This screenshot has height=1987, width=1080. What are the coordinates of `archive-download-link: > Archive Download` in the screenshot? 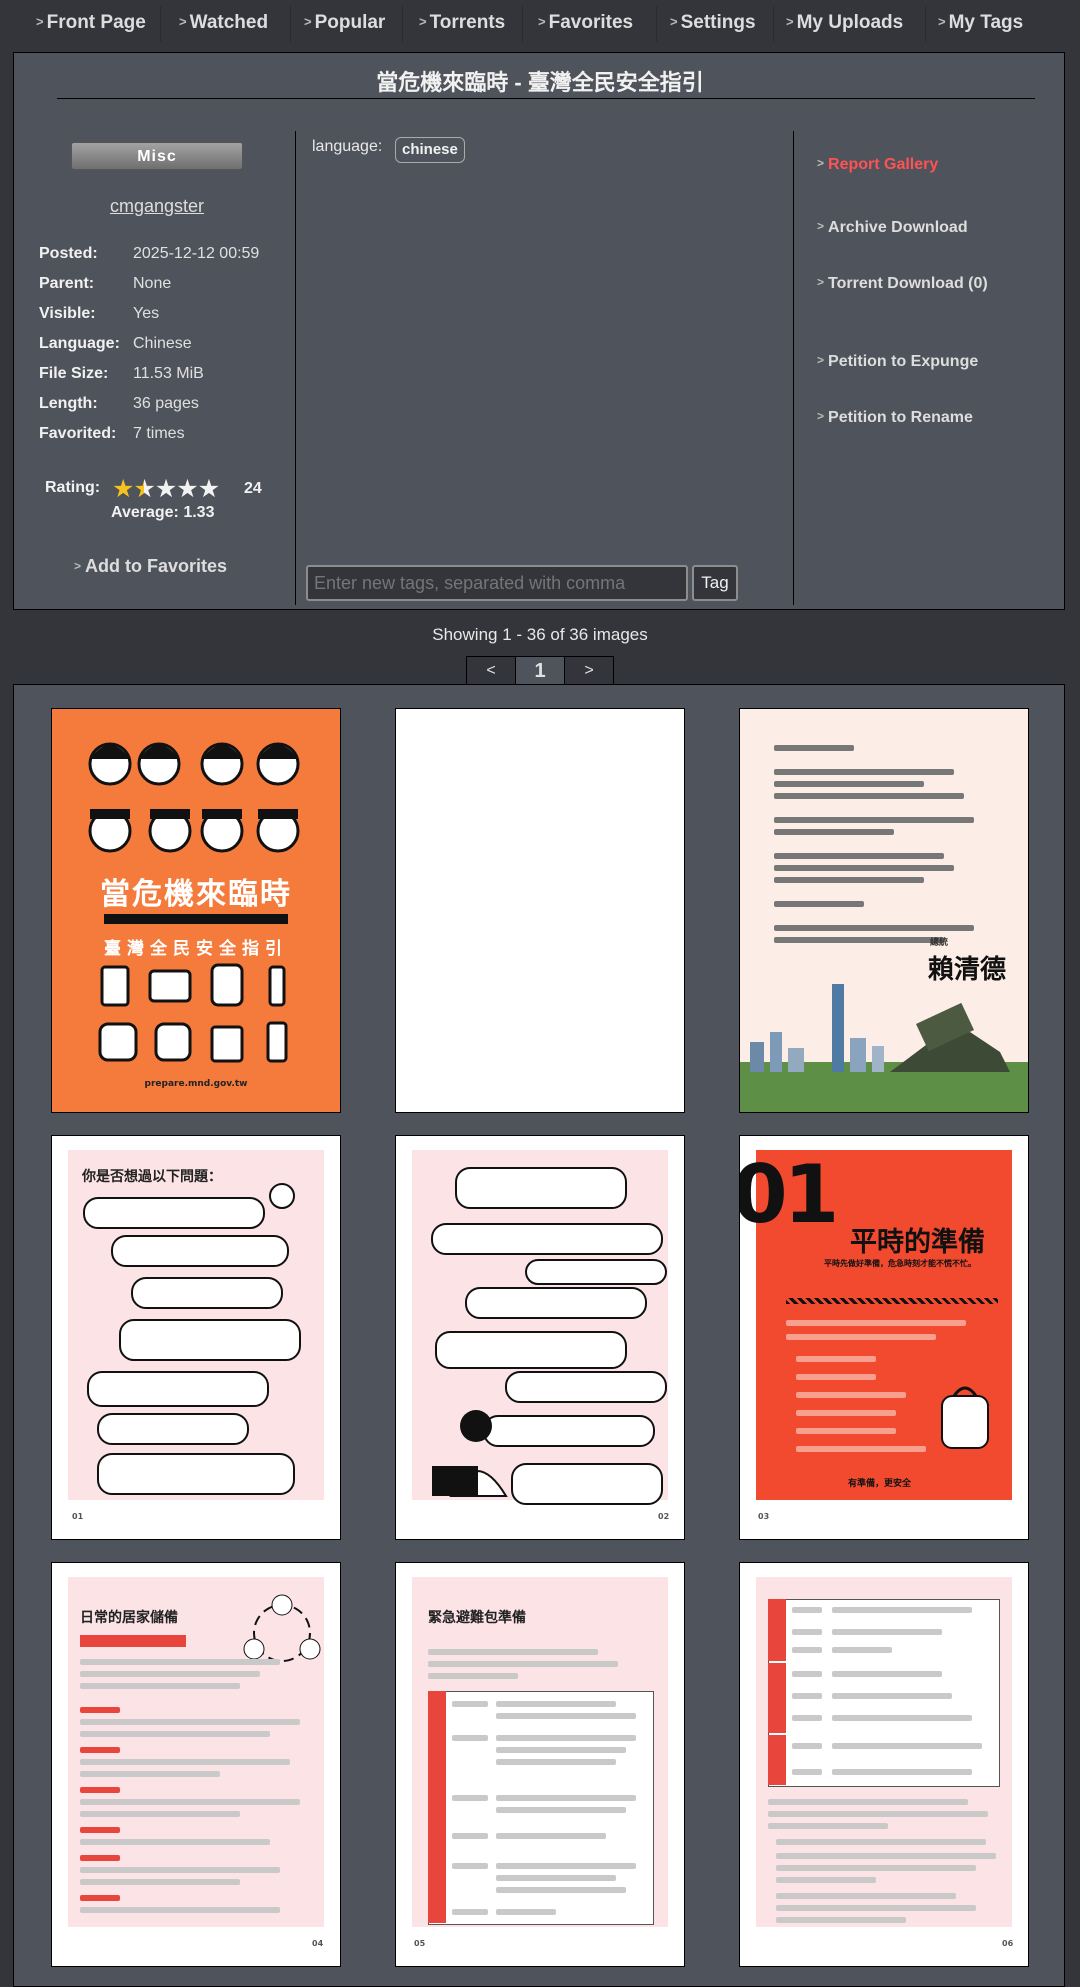 It's located at (892, 228).